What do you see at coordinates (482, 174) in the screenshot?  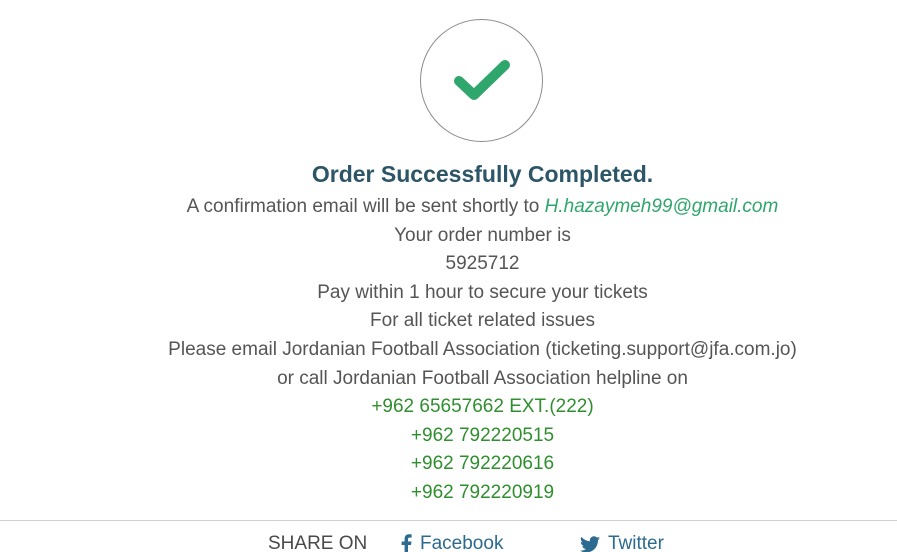 I see `page-title: Order Successfully Completed.` at bounding box center [482, 174].